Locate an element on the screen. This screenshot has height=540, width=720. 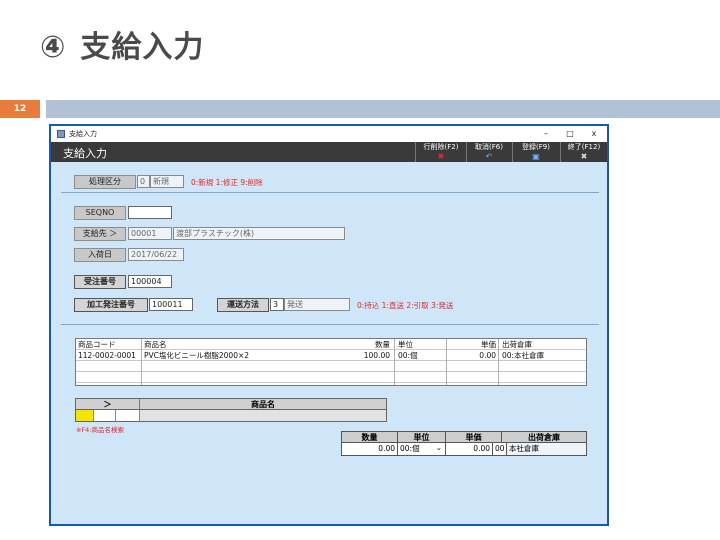
grid-header: 商品コード is located at coordinates (97, 344).